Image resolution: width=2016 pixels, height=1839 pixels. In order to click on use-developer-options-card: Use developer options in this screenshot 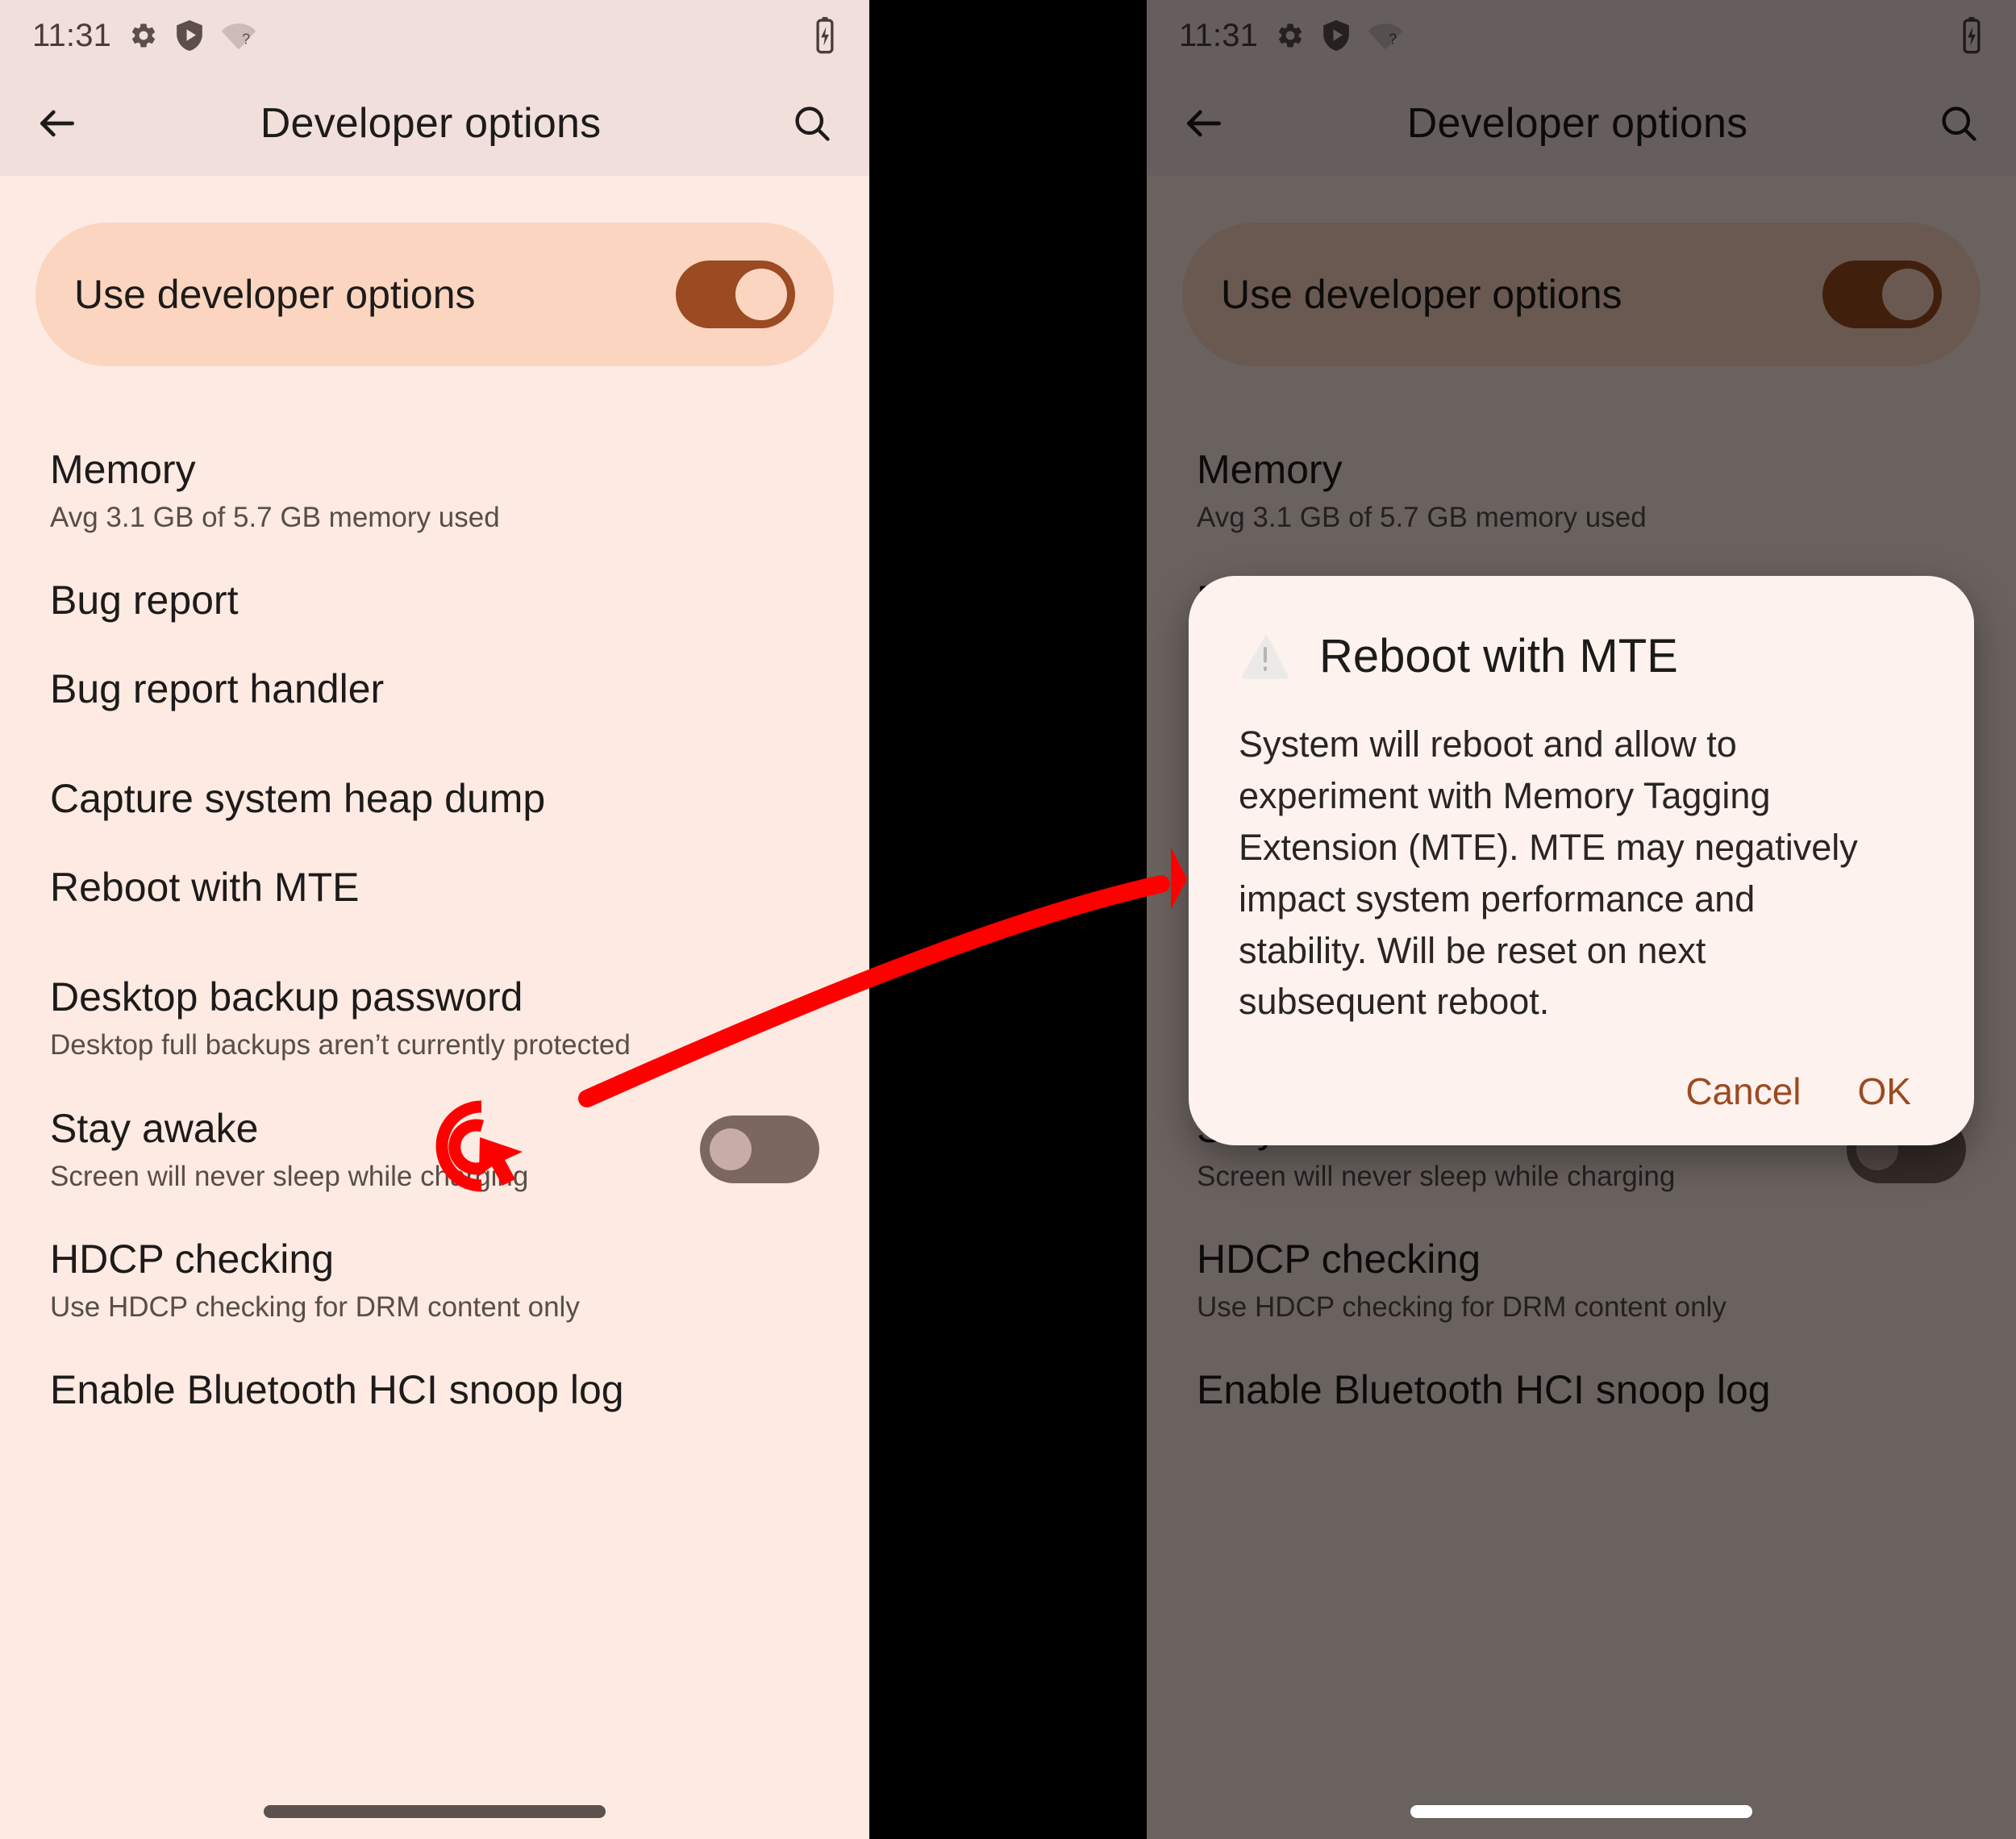, I will do `click(434, 294)`.